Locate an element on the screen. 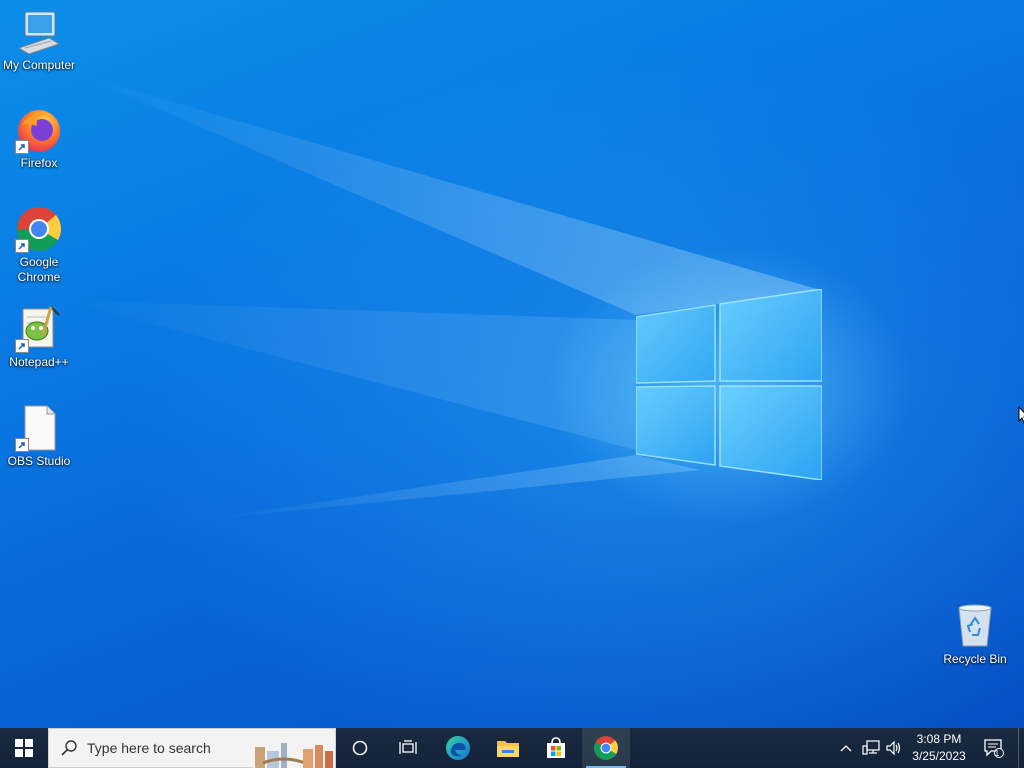 The image size is (1024, 768). chevron-up-icon is located at coordinates (846, 748).